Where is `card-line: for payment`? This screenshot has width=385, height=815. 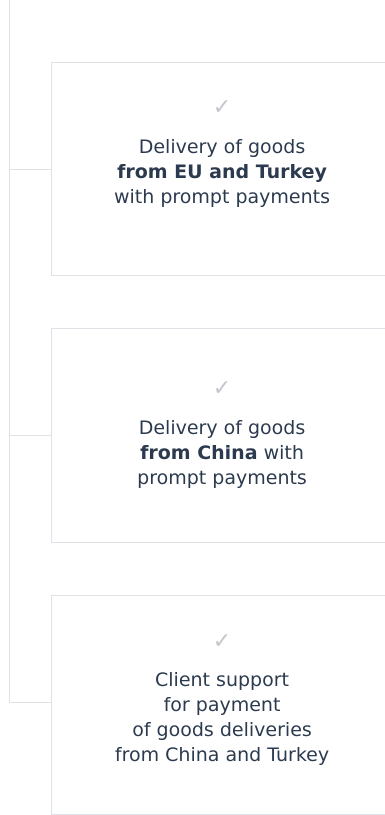 card-line: for payment is located at coordinates (222, 705).